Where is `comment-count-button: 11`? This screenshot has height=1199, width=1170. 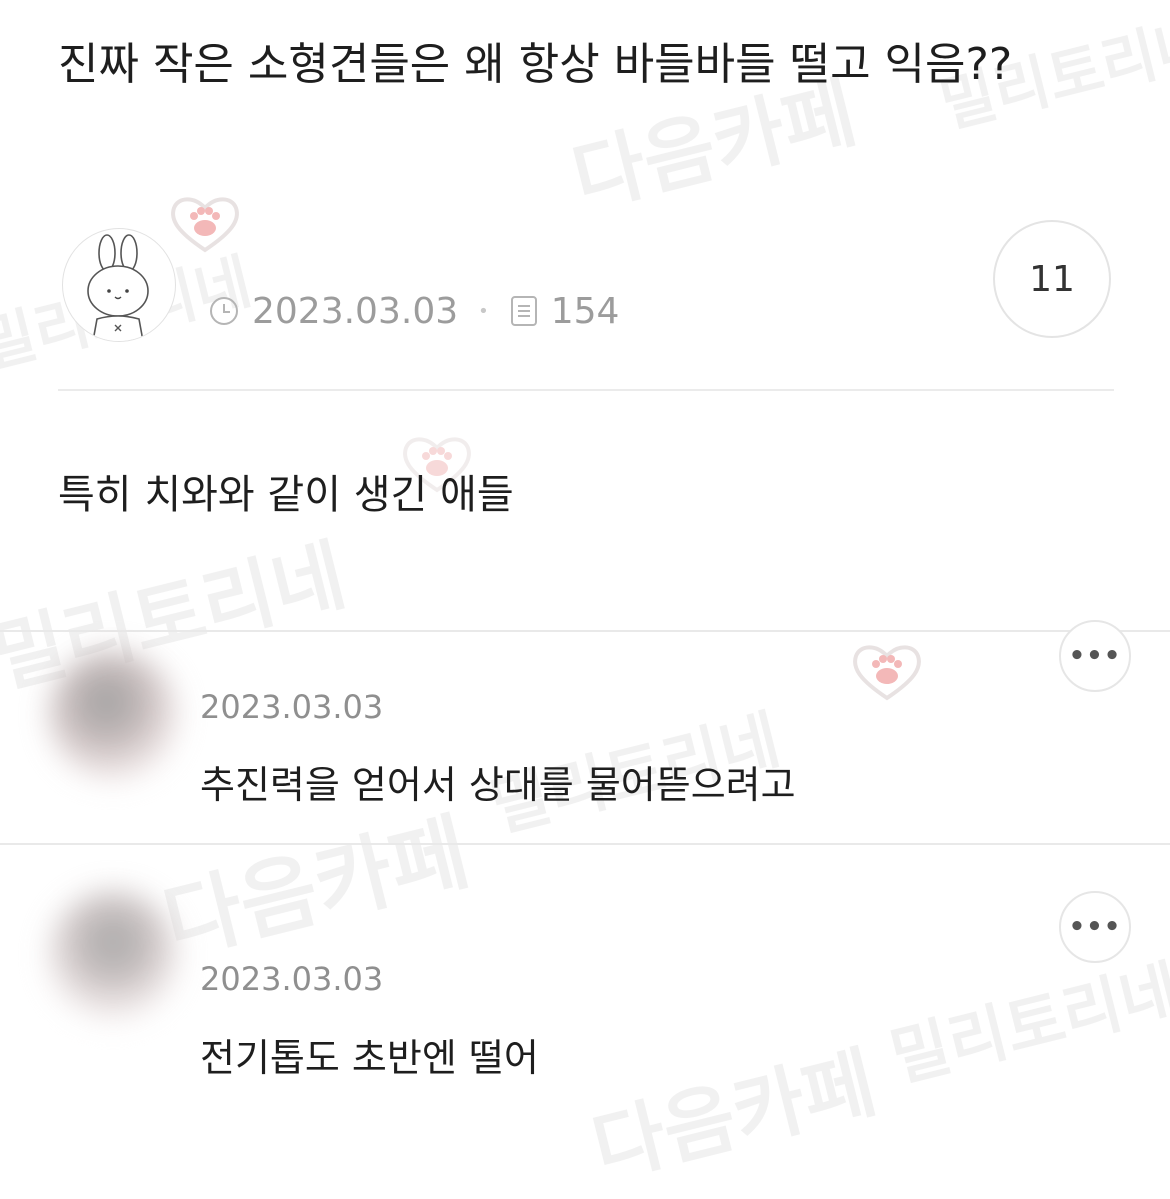 comment-count-button: 11 is located at coordinates (1052, 279).